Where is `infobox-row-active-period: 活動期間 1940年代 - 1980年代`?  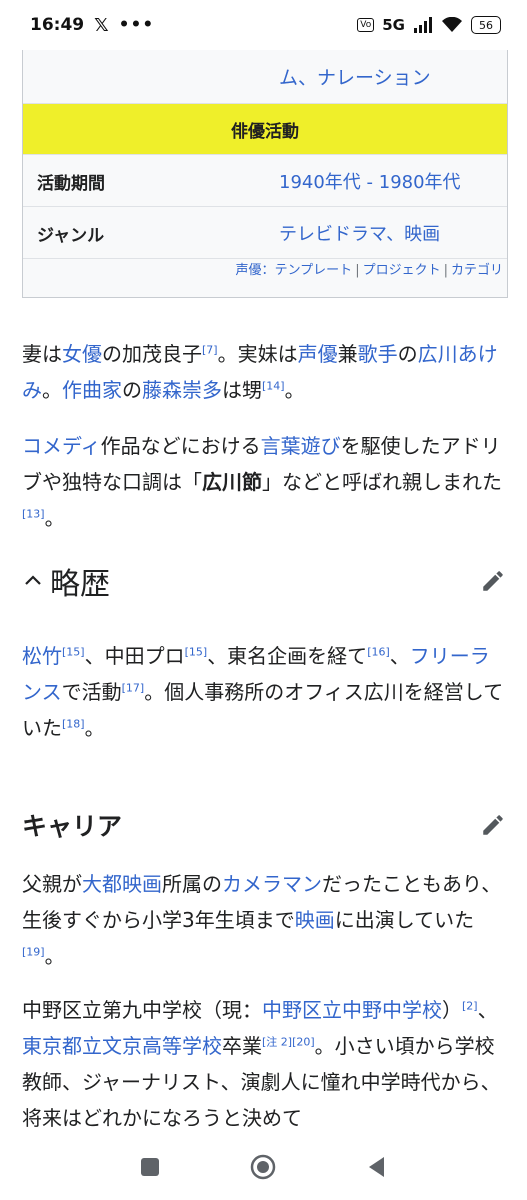 infobox-row-active-period: 活動期間 1940年代 - 1980年代 is located at coordinates (265, 181).